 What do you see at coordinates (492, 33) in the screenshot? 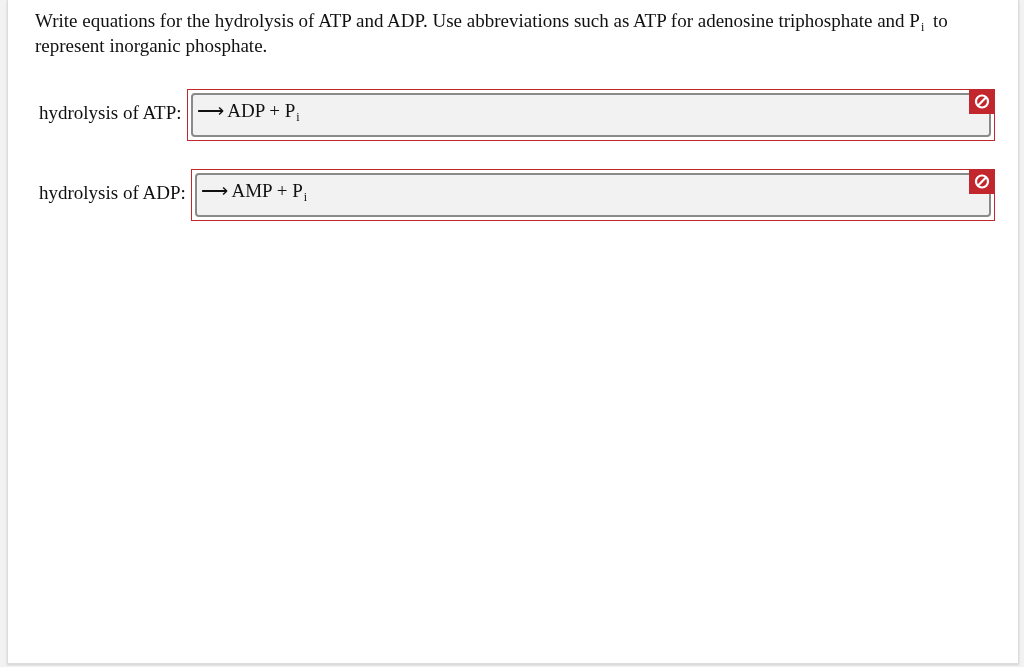
I see `question-text: Write equations for the hydrolysis of ATP and ADP. Use abbreviations such as ATP for adenosine triphosphate and P$_{i}$ to represent inorganic phosphate.` at bounding box center [492, 33].